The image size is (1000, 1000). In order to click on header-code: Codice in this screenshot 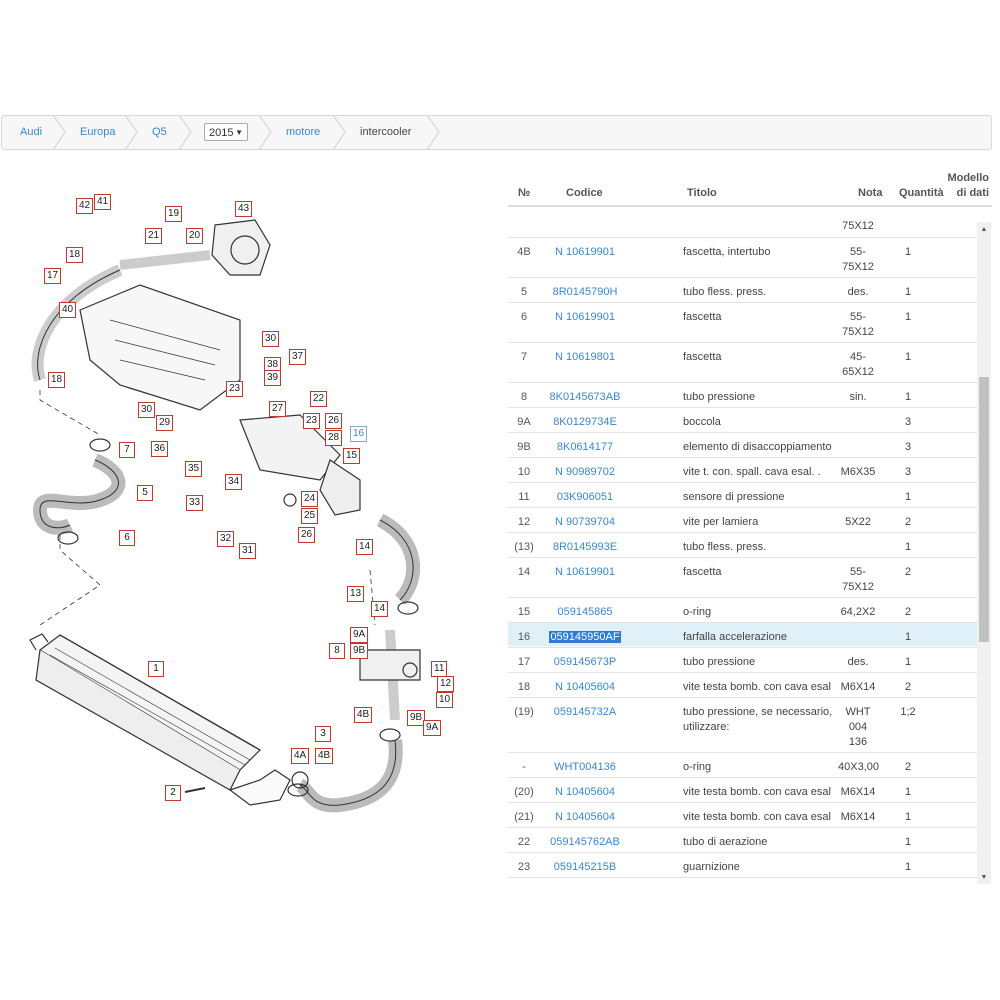, I will do `click(584, 193)`.